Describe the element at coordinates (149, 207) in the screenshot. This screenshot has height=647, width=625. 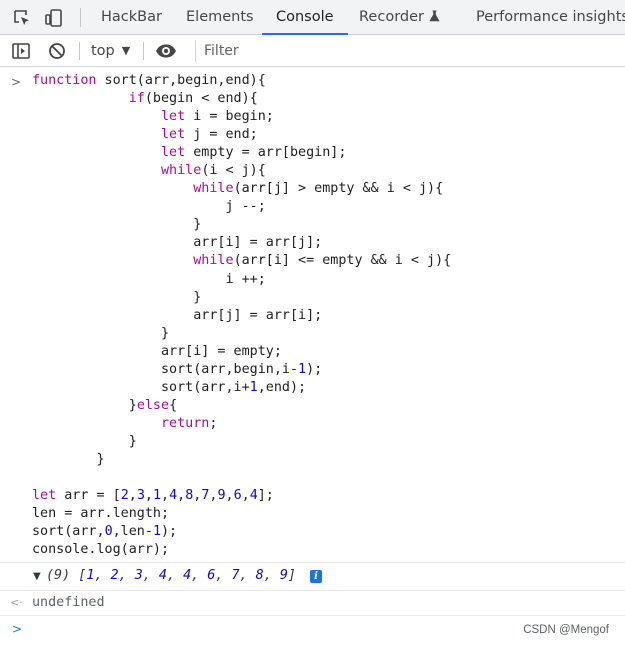
I see `code-line: j --;` at that location.